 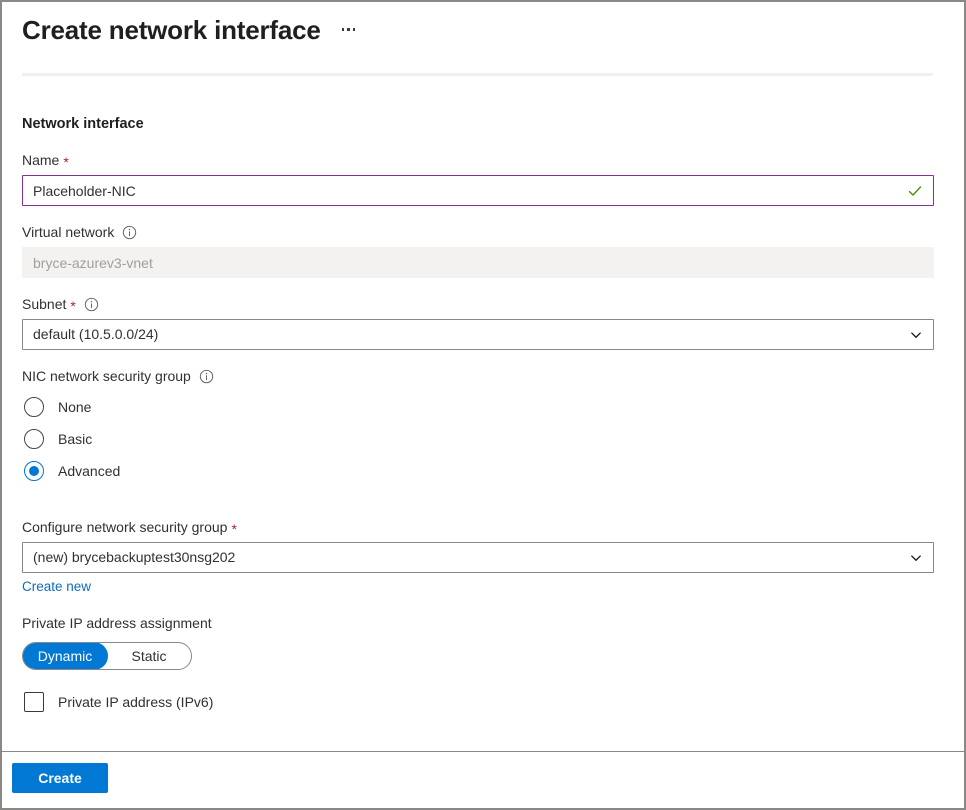 What do you see at coordinates (478, 262) in the screenshot?
I see `virtual-network-value: bryce-azurev3-vnet` at bounding box center [478, 262].